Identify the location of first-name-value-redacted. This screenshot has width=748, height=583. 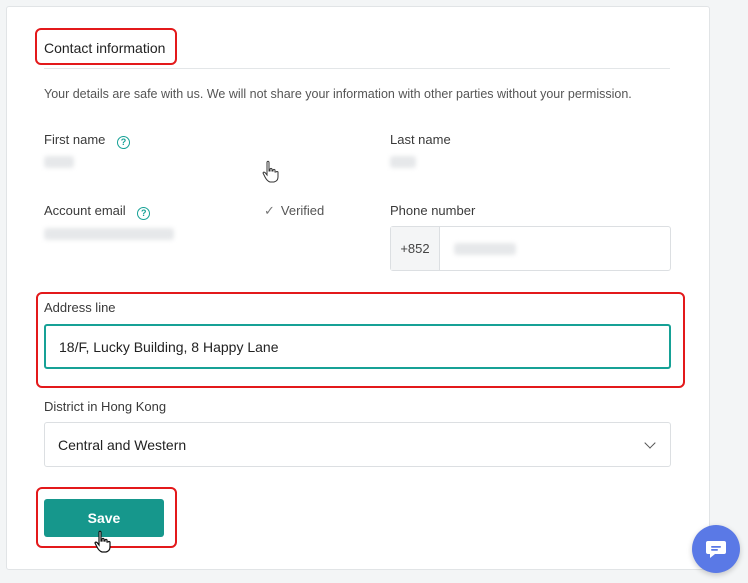
(59, 162).